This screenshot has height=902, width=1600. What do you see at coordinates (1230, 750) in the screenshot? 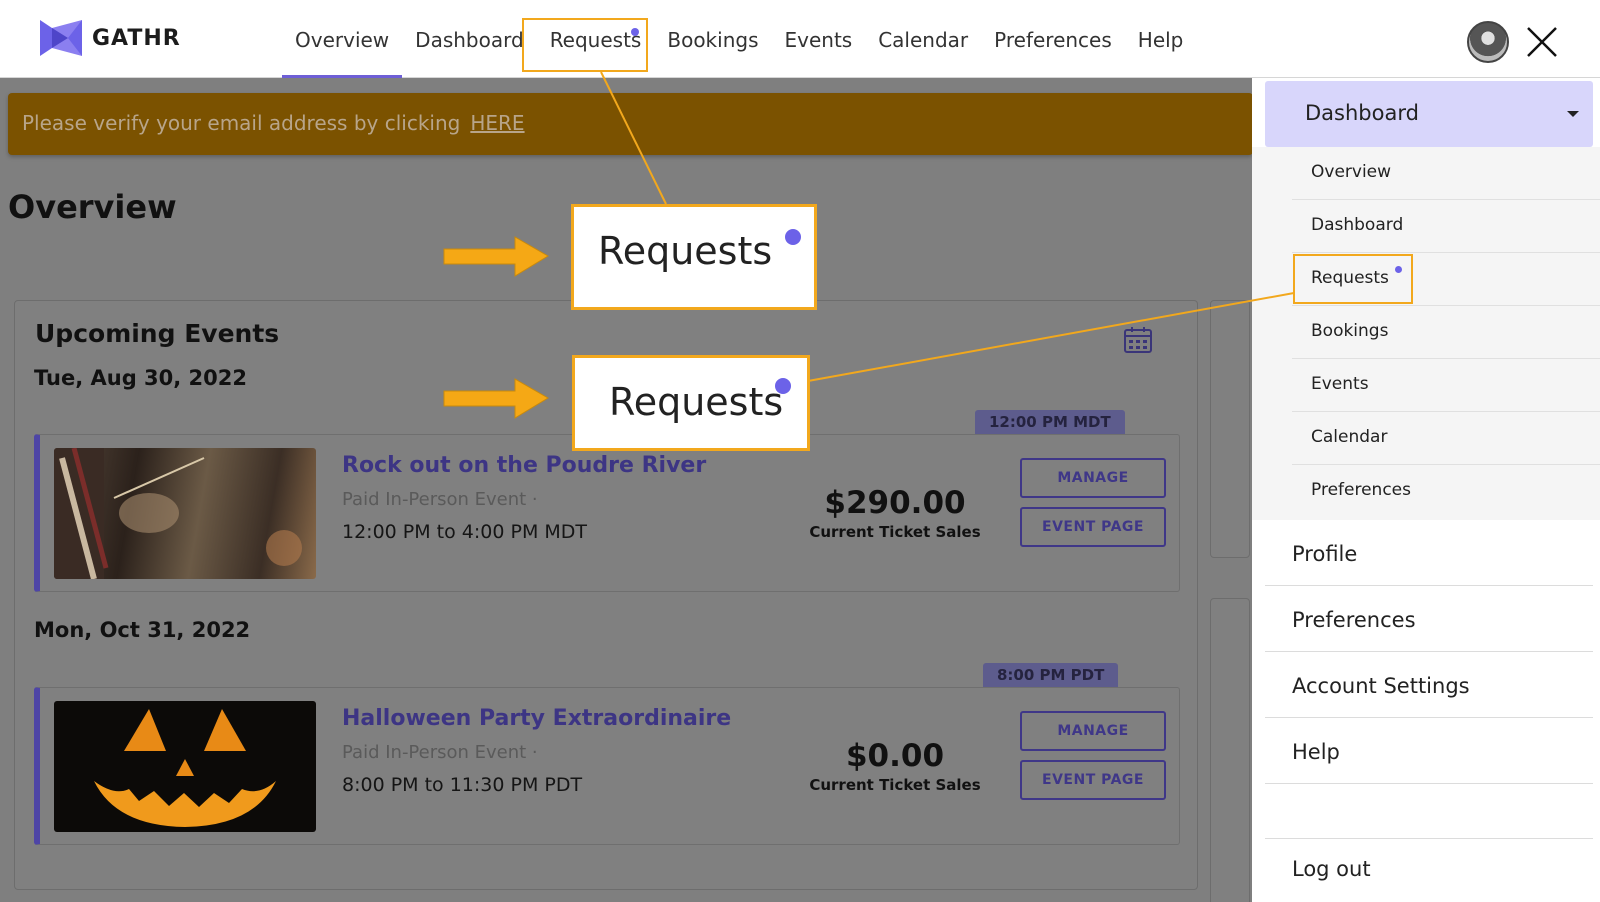
I see `side-card-bottom` at bounding box center [1230, 750].